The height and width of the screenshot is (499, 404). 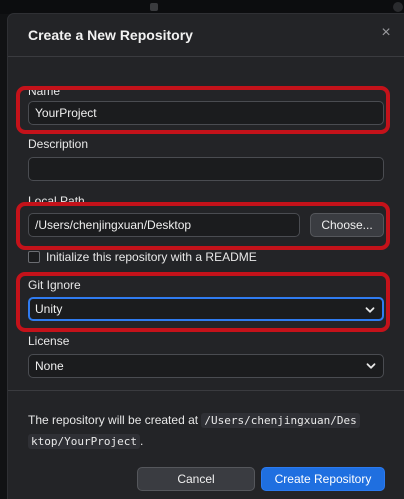 I want to click on description-input, so click(x=206, y=169).